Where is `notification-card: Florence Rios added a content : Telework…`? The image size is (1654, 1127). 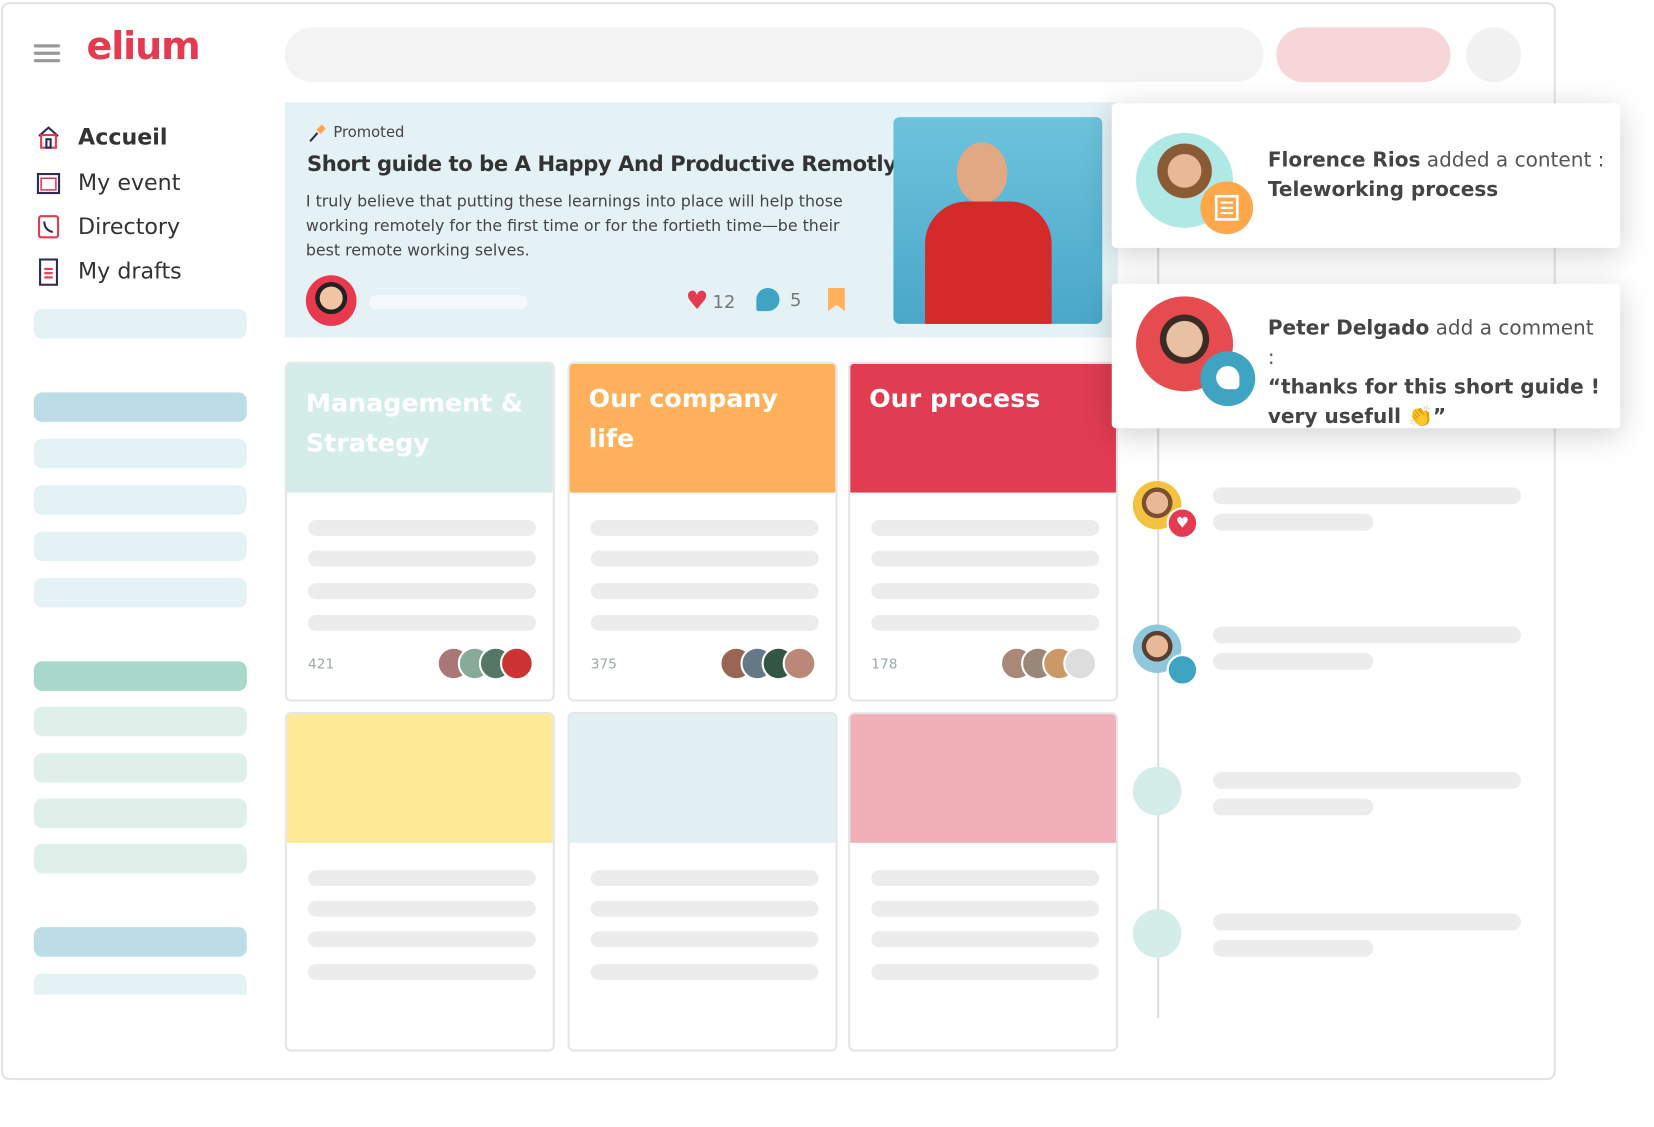 notification-card: Florence Rios added a content : Telework… is located at coordinates (1366, 175).